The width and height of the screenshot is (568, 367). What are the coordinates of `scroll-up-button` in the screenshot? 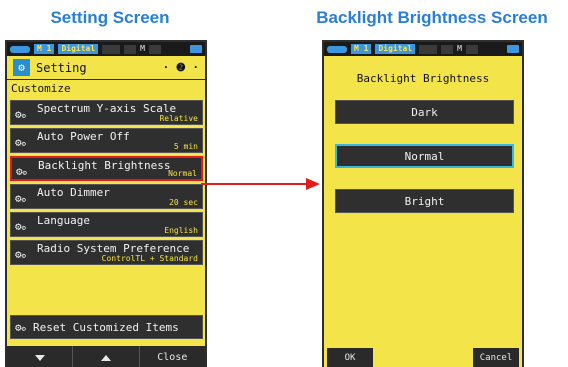 It's located at (106, 356).